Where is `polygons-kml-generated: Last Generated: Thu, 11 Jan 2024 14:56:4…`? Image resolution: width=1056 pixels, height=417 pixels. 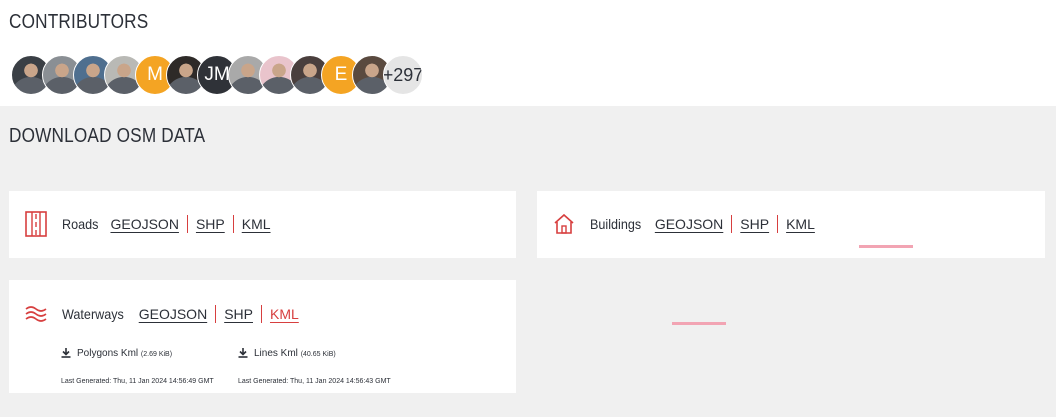
polygons-kml-generated: Last Generated: Thu, 11 Jan 2024 14:56:4… is located at coordinates (137, 381).